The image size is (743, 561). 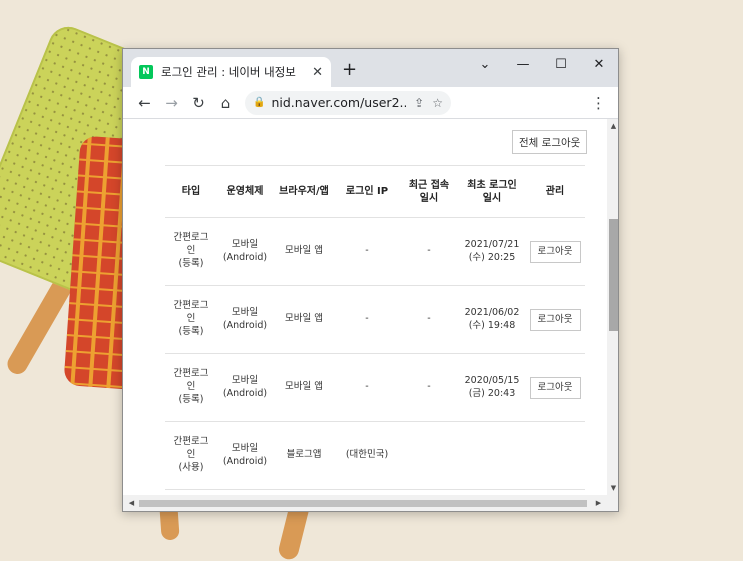 I want to click on horizontal-scroll-thumb, so click(x=363, y=503).